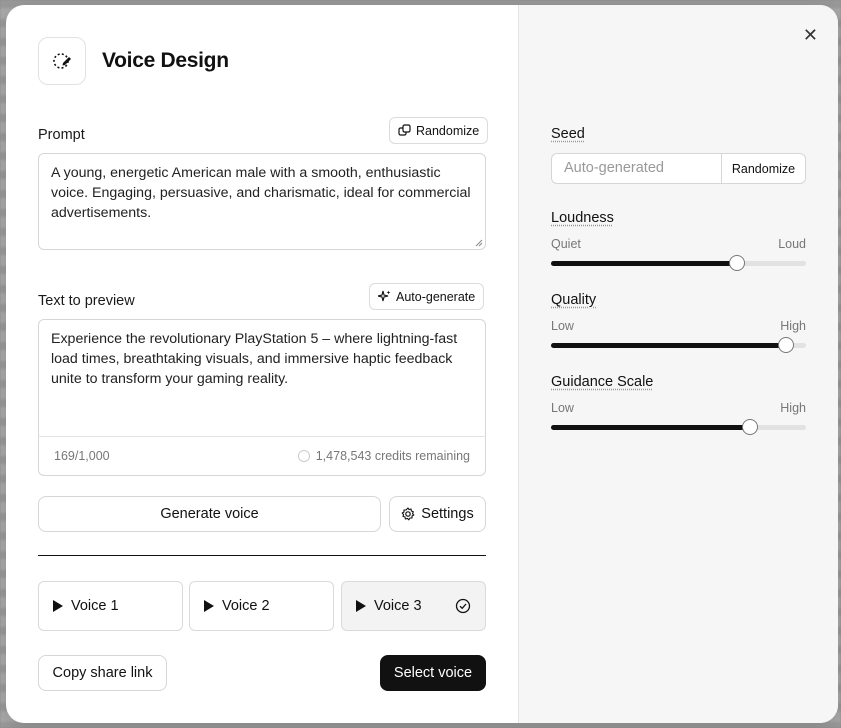  What do you see at coordinates (436, 296) in the screenshot?
I see `auto-generate-label: Auto-generate` at bounding box center [436, 296].